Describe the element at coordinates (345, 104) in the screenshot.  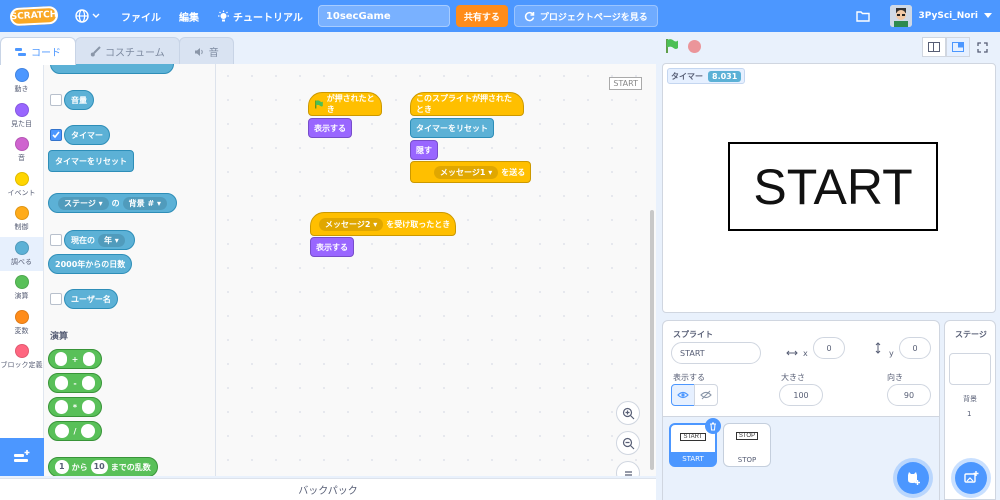
I see `when-flag-clicked-hat: が押されたとき` at that location.